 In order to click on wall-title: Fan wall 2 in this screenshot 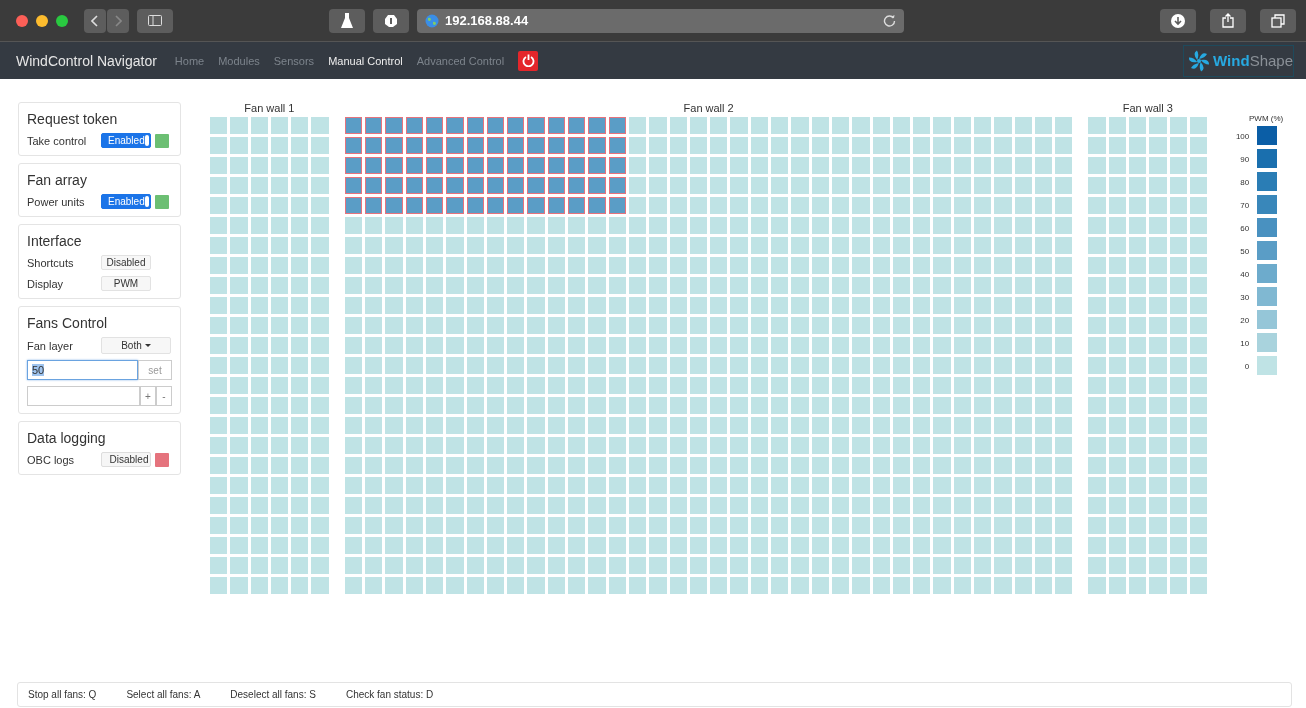, I will do `click(708, 108)`.